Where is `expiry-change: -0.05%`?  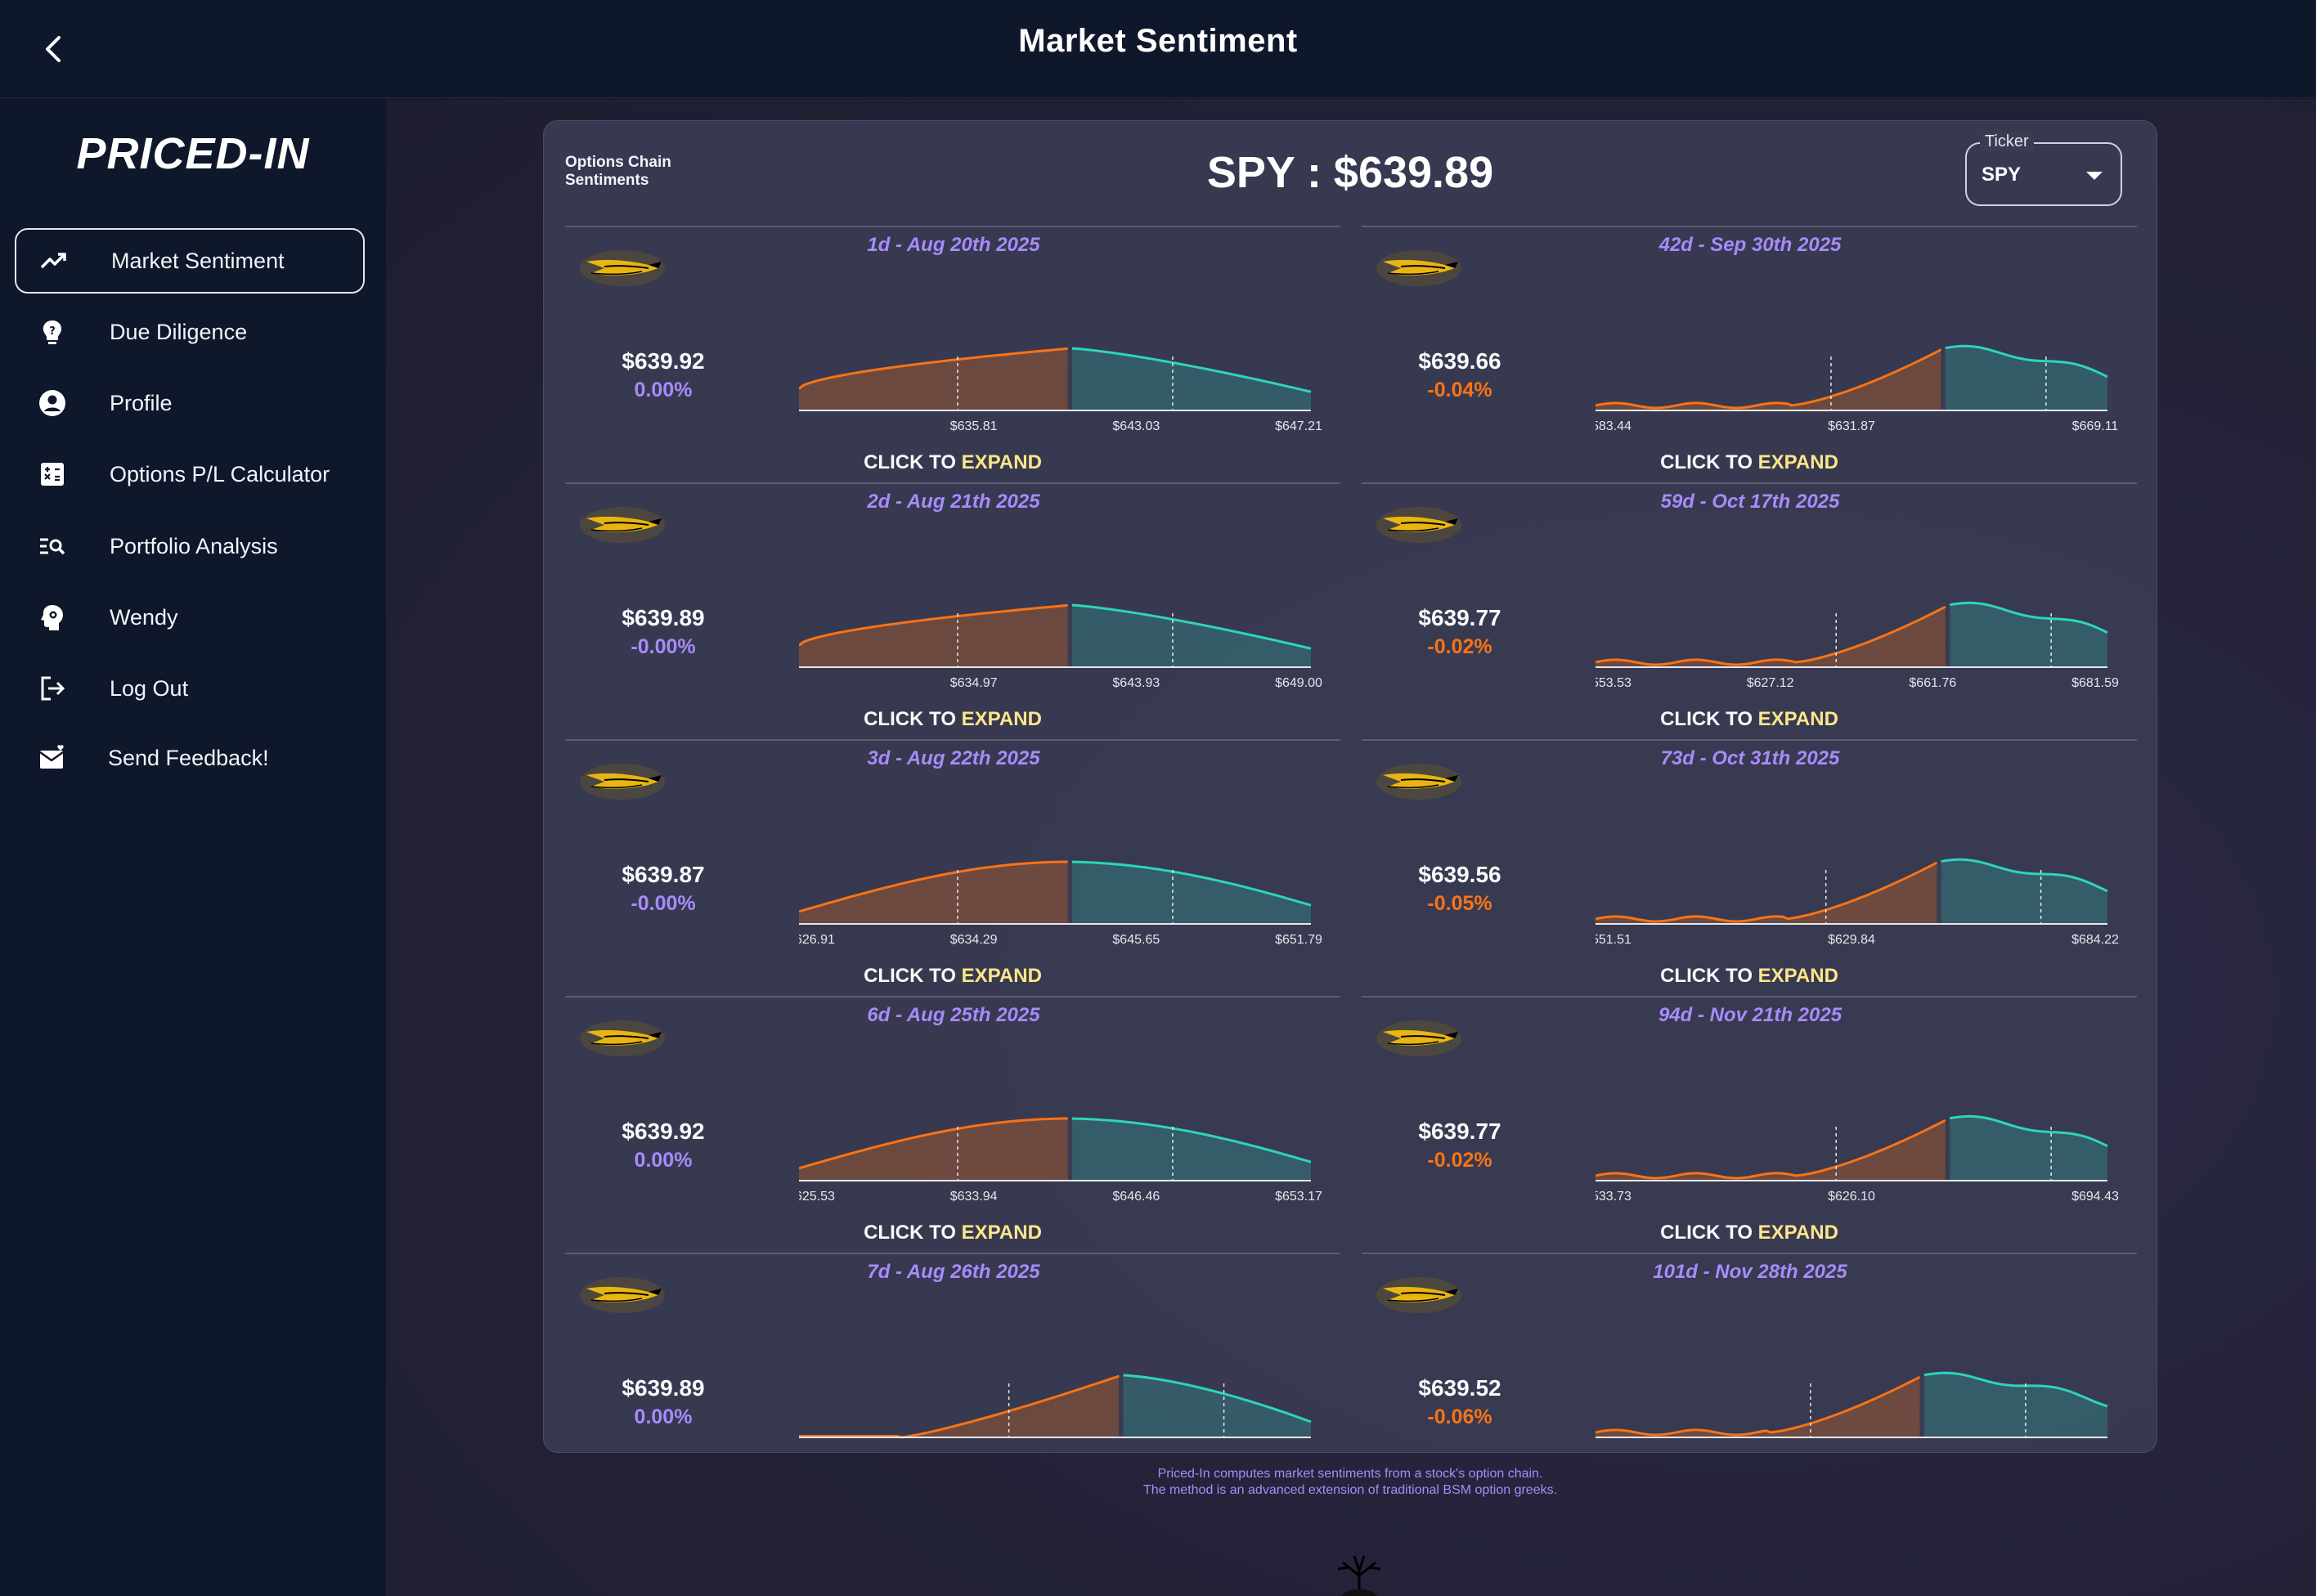
expiry-change: -0.05% is located at coordinates (1459, 903).